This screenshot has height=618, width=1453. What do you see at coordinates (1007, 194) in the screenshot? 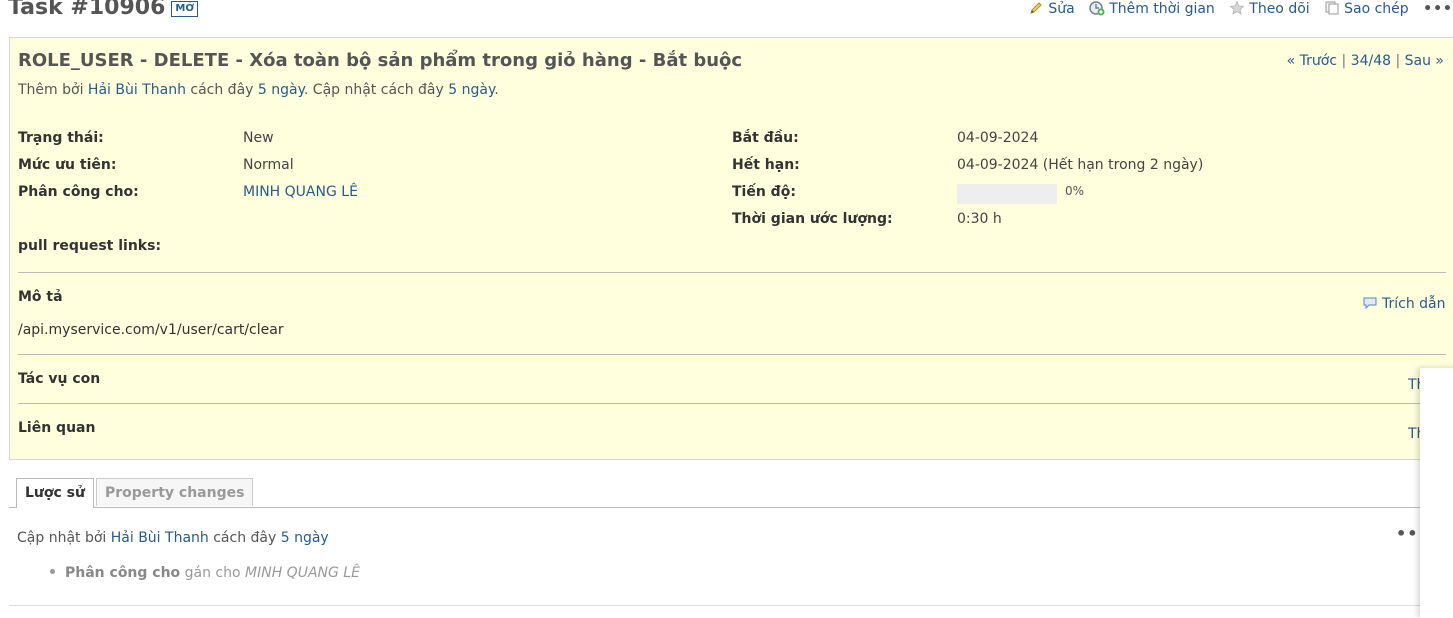
I see `progress-bar` at bounding box center [1007, 194].